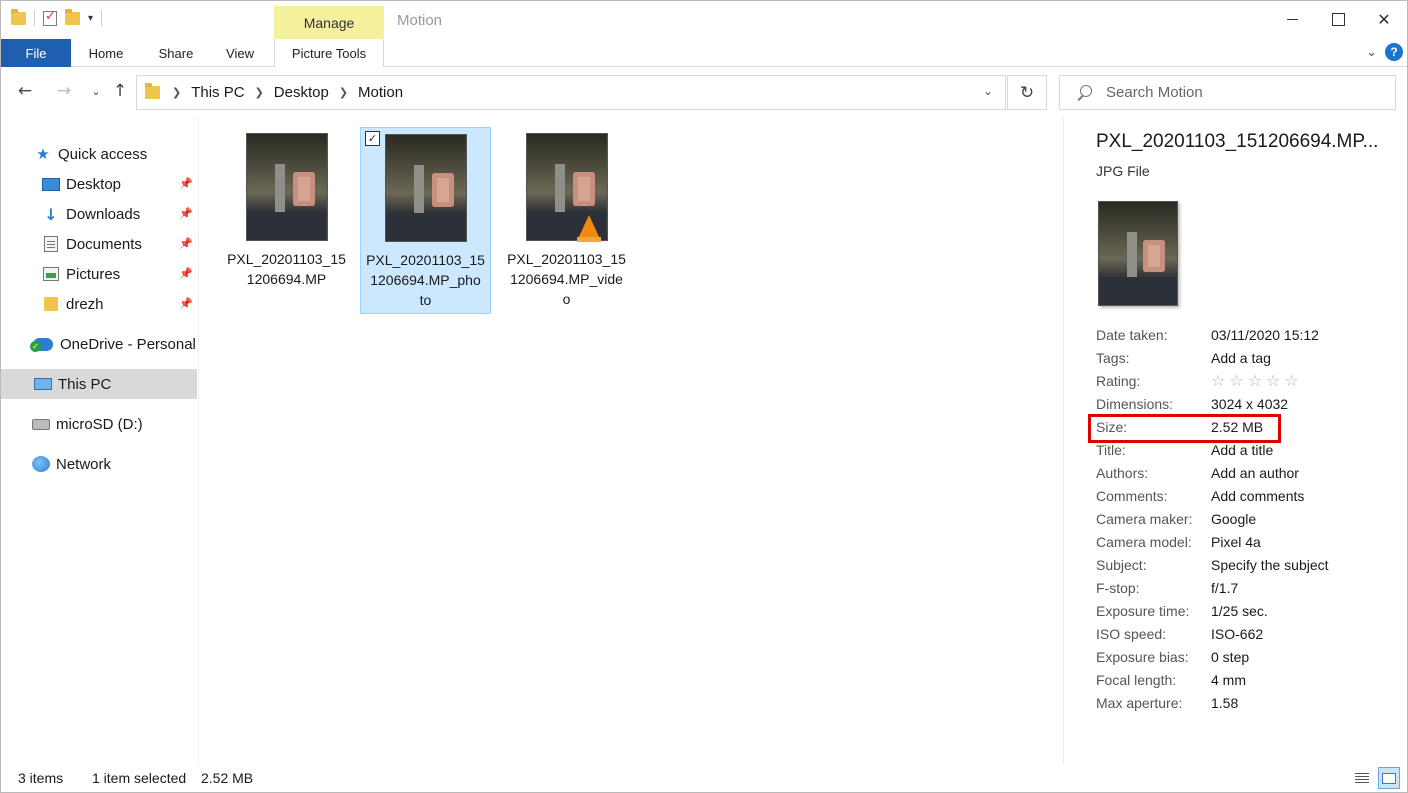 The height and width of the screenshot is (793, 1408). Describe the element at coordinates (217, 92) in the screenshot. I see `breadcrumb-this-pc: This PC` at that location.